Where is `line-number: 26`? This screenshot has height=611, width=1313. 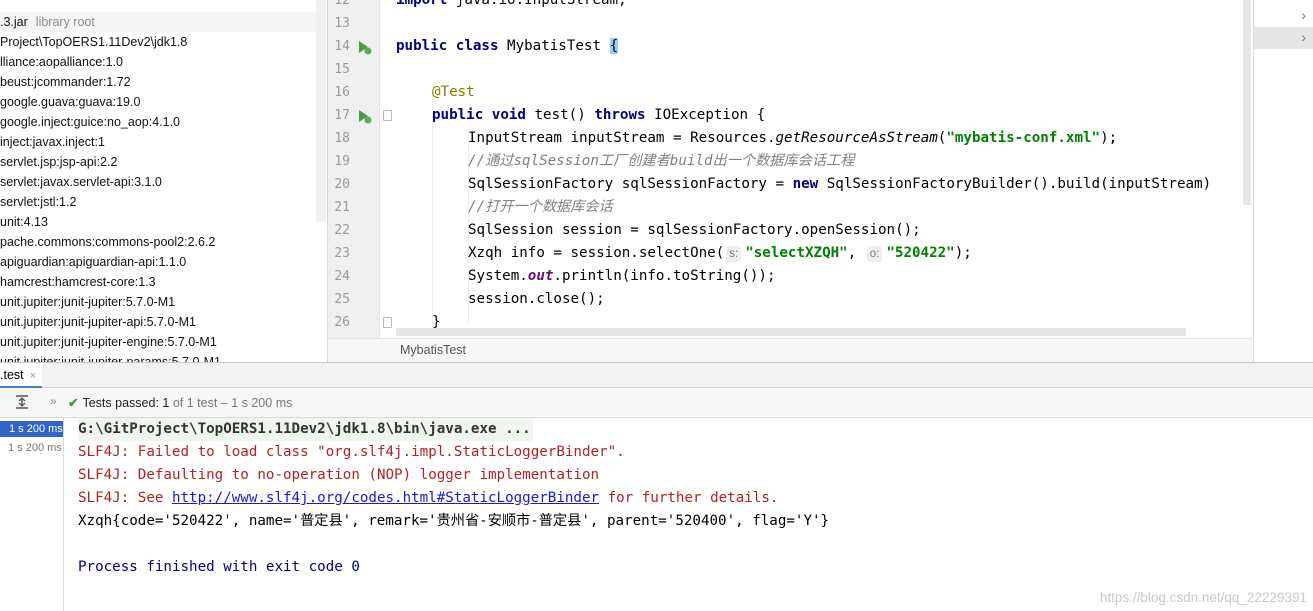
line-number: 26 is located at coordinates (342, 322).